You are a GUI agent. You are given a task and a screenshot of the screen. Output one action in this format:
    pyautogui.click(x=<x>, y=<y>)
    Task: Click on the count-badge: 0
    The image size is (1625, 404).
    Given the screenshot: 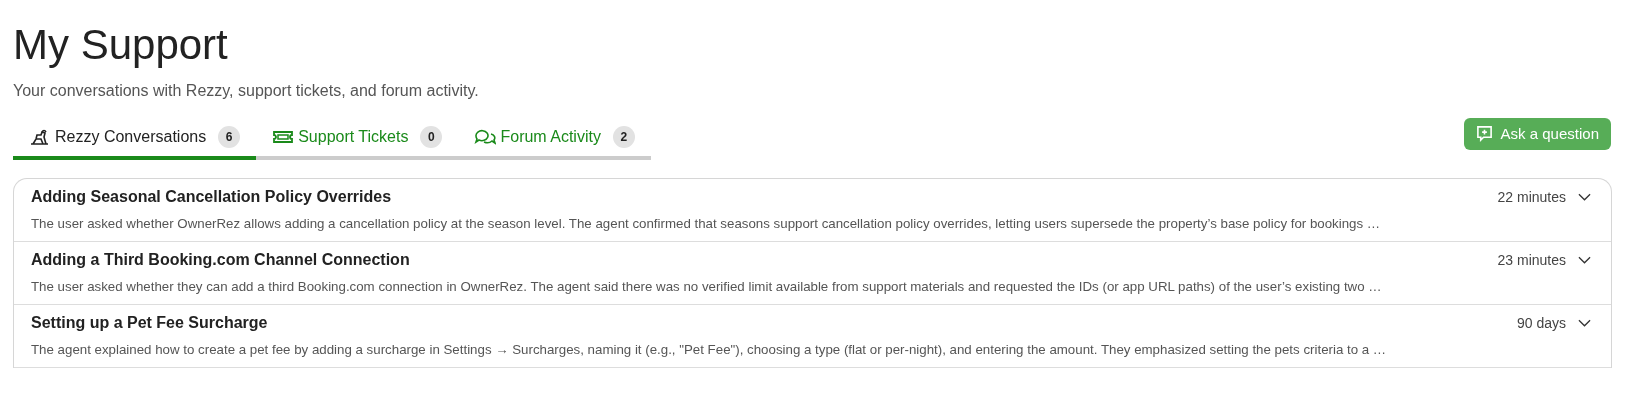 What is the action you would take?
    pyautogui.click(x=431, y=137)
    